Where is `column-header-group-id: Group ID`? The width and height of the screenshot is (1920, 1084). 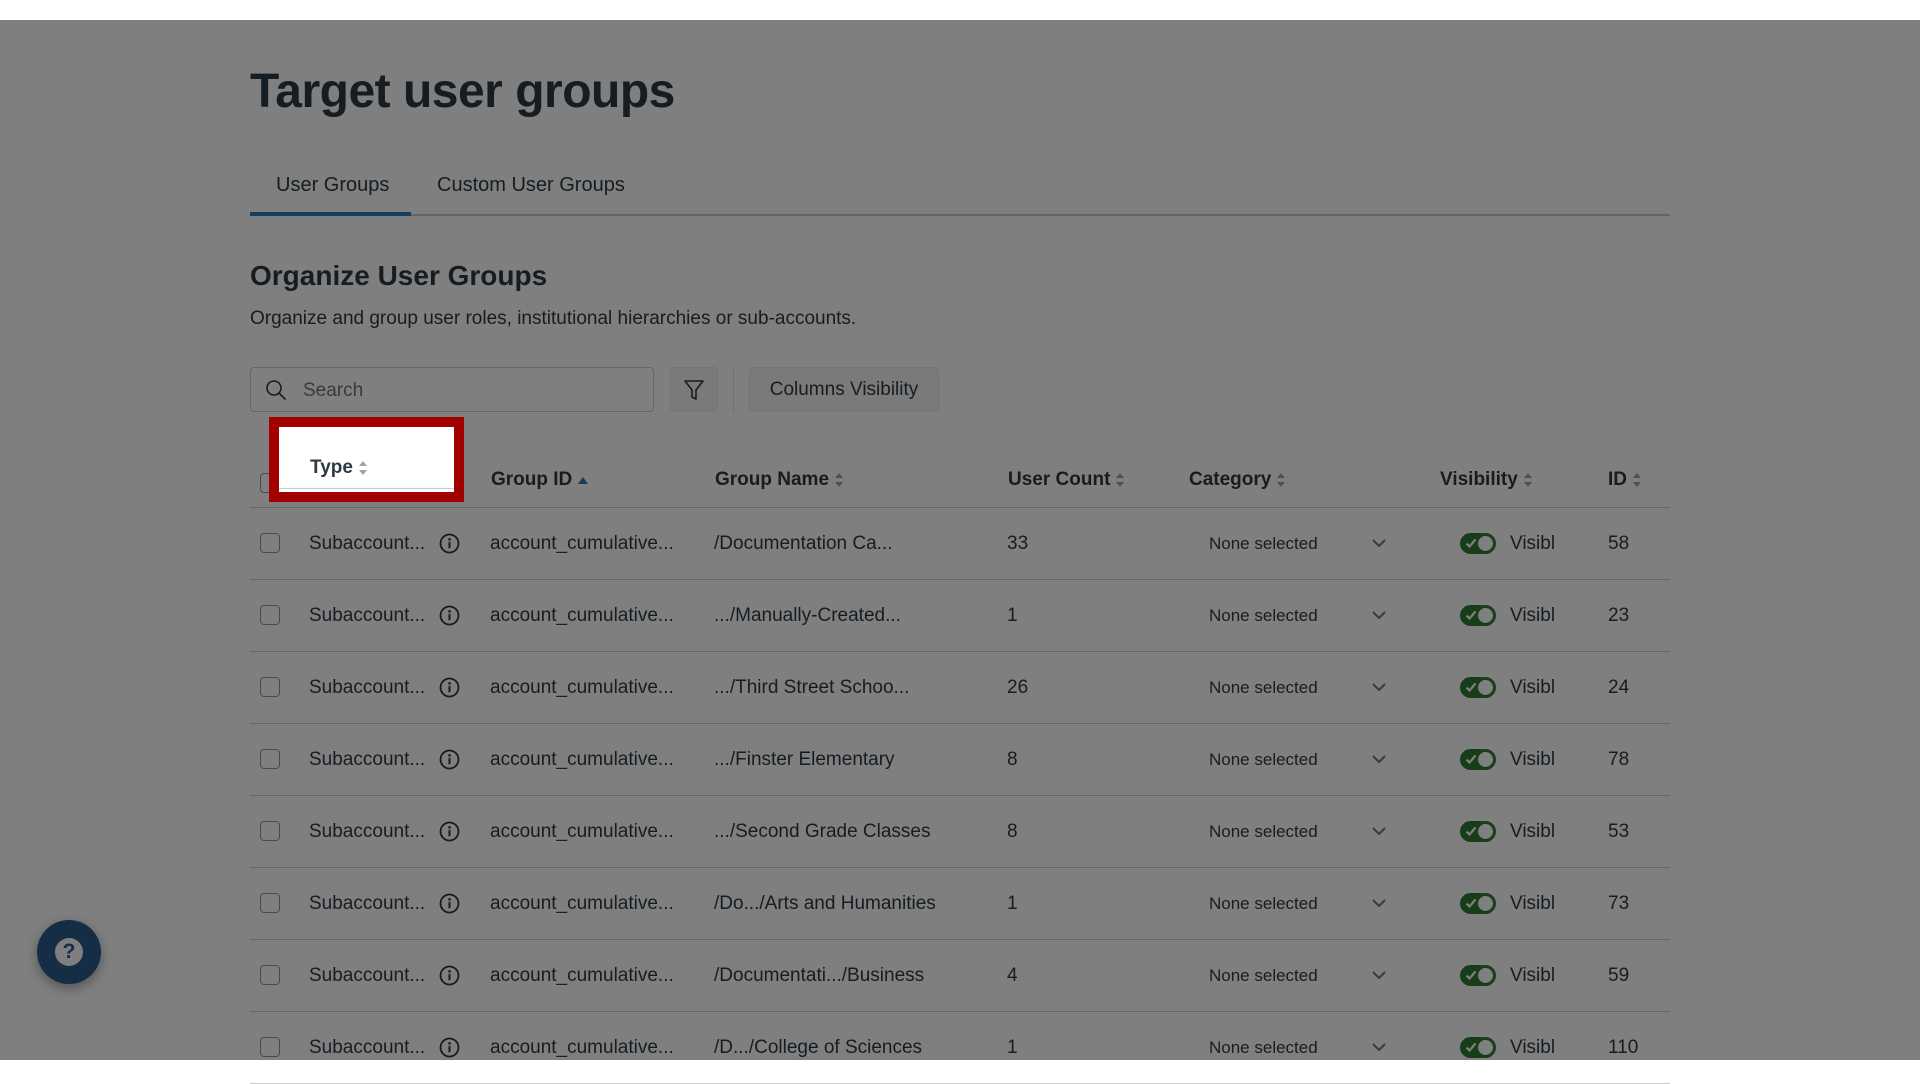
column-header-group-id: Group ID is located at coordinates (540, 480).